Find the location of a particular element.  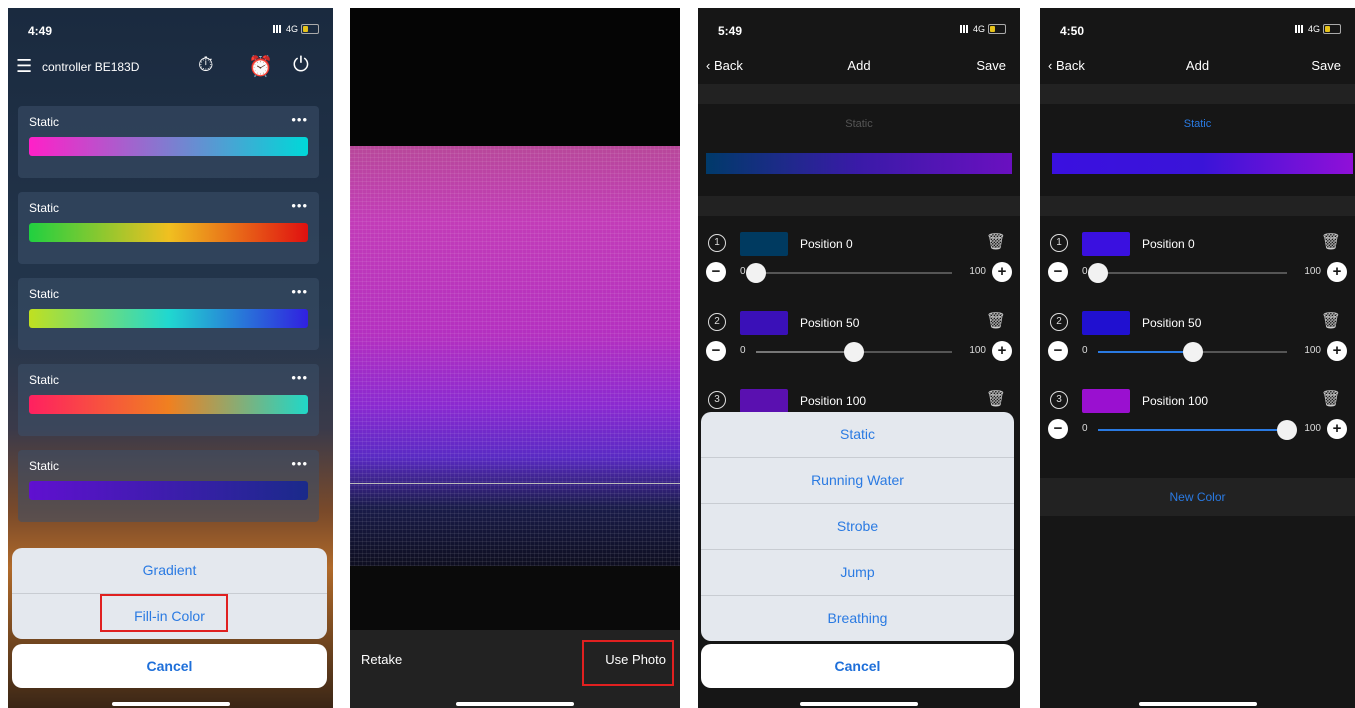

static-option: Static is located at coordinates (857, 435).